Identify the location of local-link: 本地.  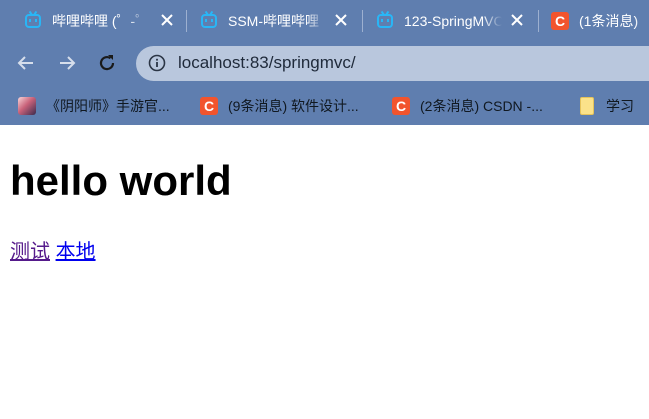
(76, 252).